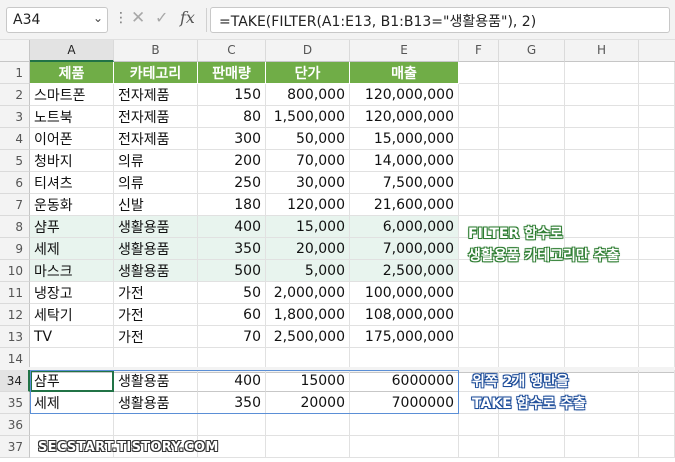  Describe the element at coordinates (232, 117) in the screenshot. I see `table-cell: 80` at that location.